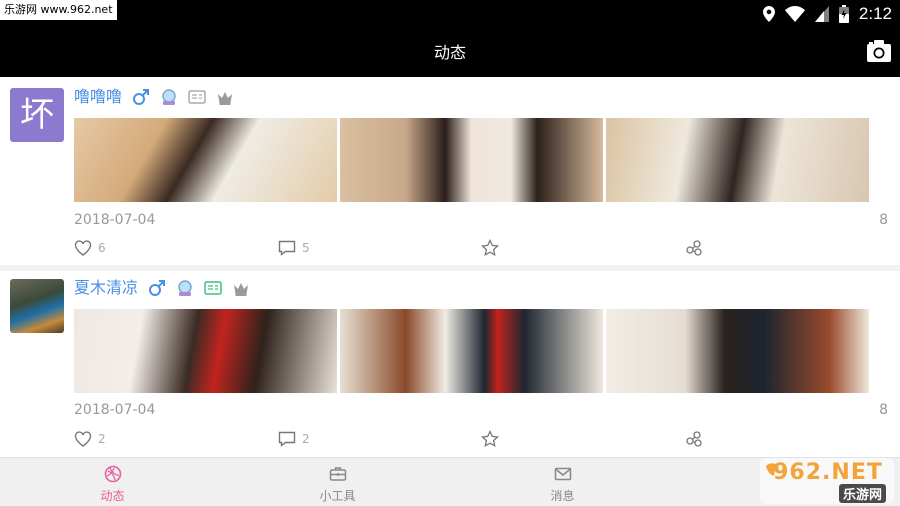  I want to click on like-button: 6, so click(90, 248).